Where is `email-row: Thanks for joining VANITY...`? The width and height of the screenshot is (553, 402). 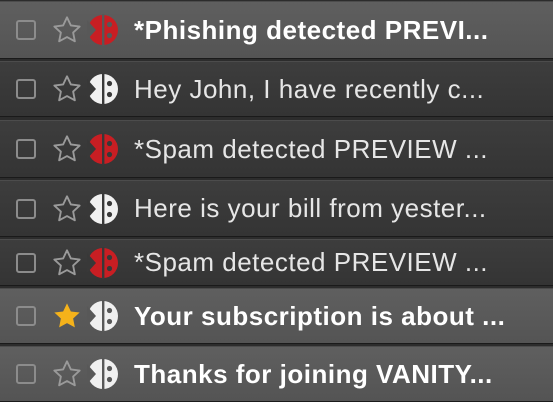 email-row: Thanks for joining VANITY... is located at coordinates (276, 374).